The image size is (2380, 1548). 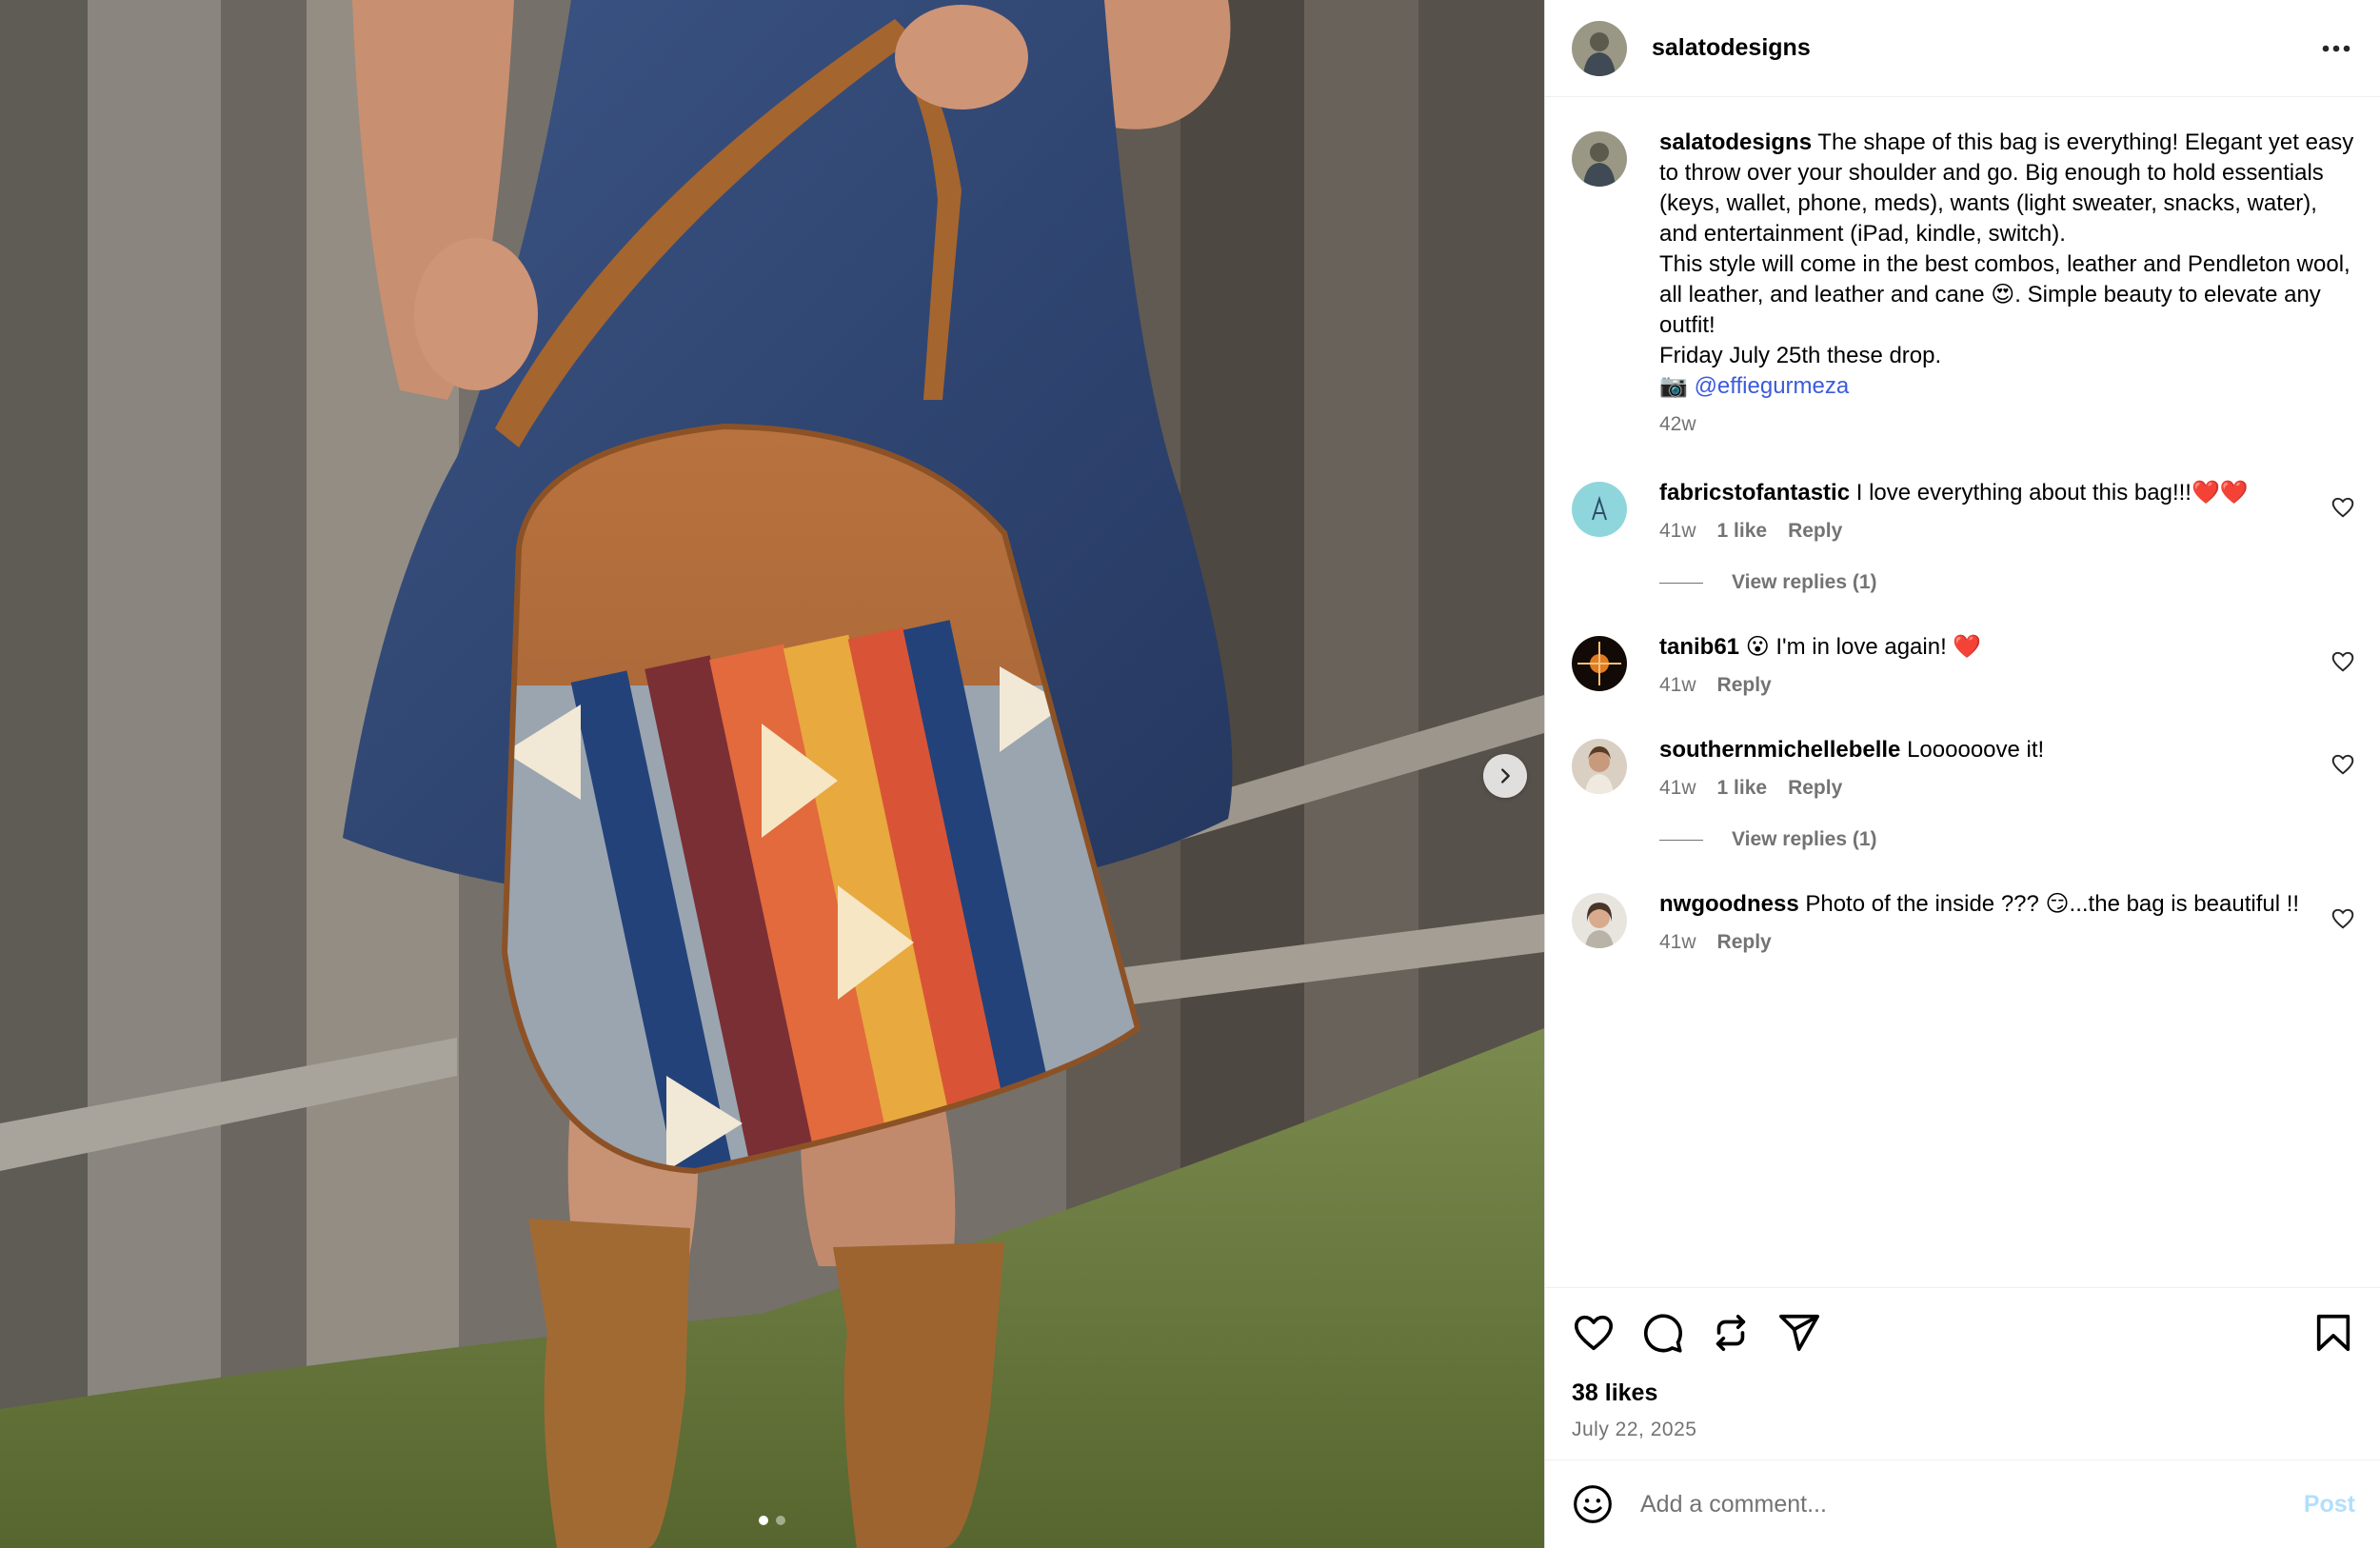 What do you see at coordinates (1699, 647) in the screenshot?
I see `comment-username: tanib61` at bounding box center [1699, 647].